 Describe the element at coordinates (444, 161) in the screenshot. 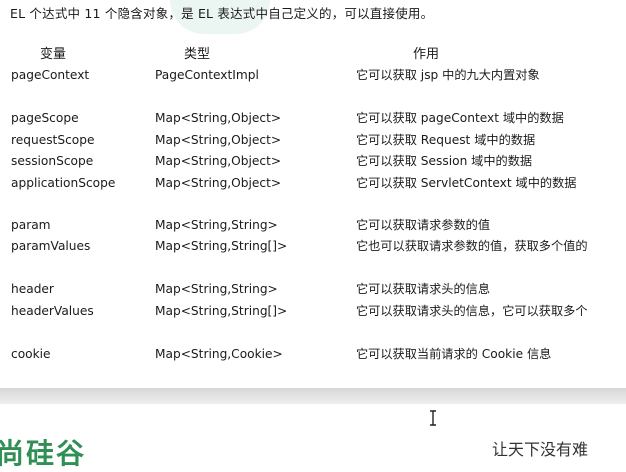

I see `row-usage: 它可以获取 Session 域中的数据` at that location.